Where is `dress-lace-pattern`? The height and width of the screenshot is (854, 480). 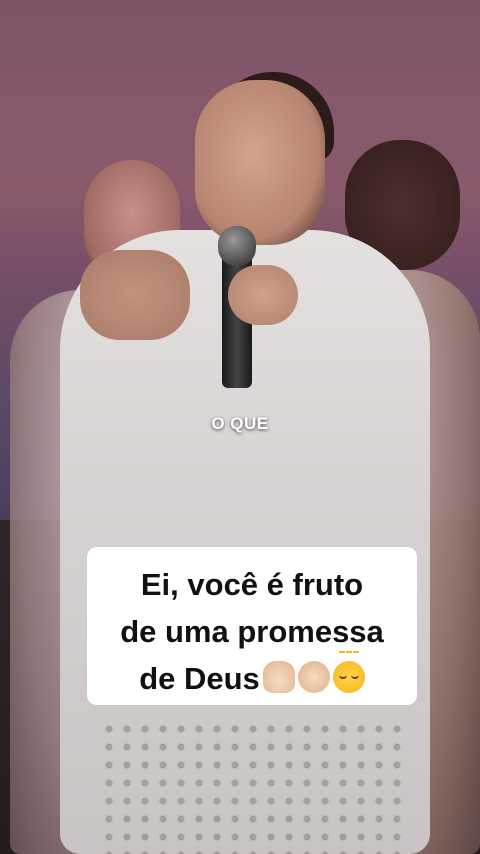 dress-lace-pattern is located at coordinates (255, 787).